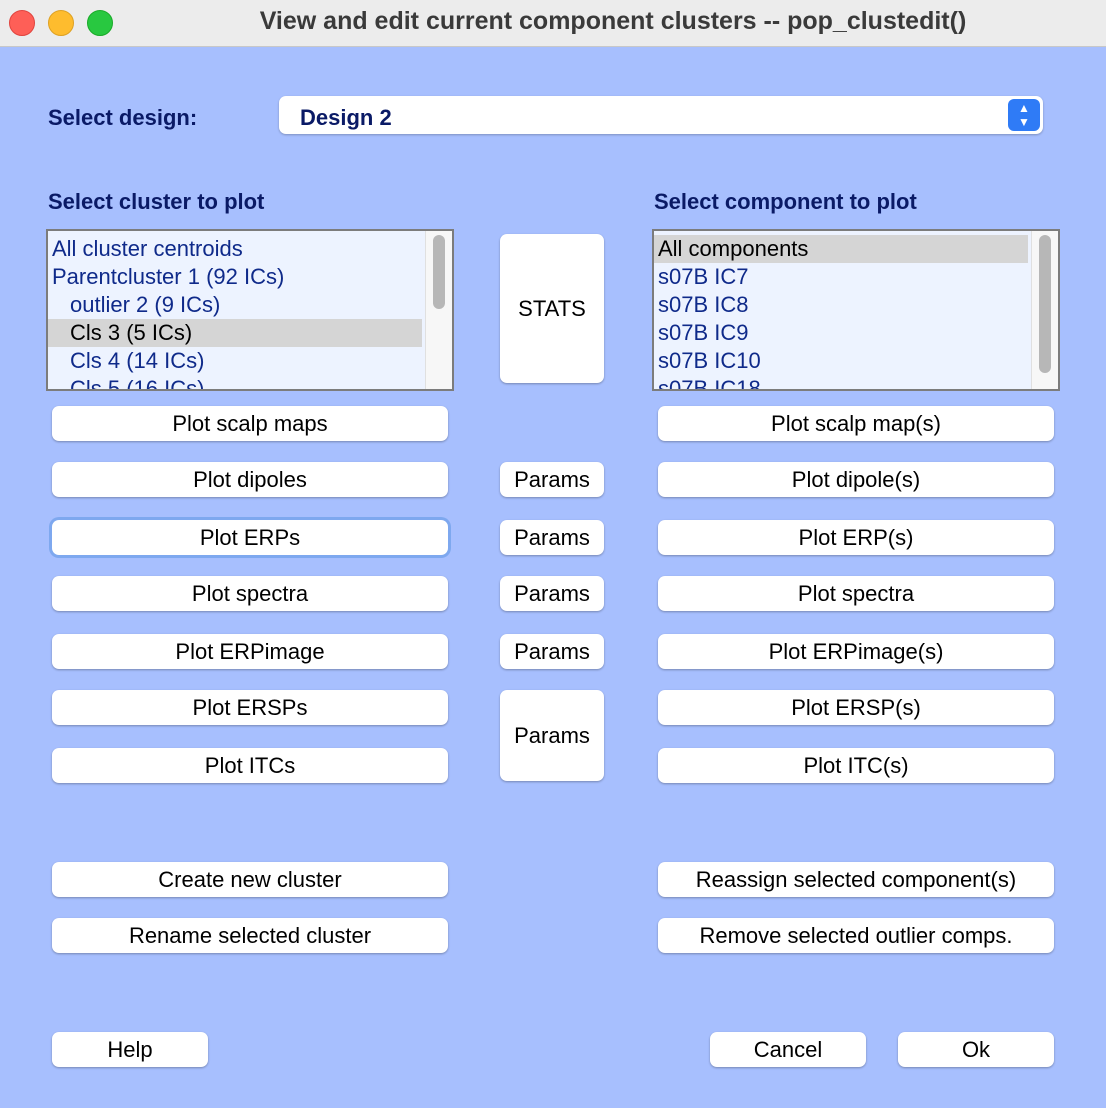  What do you see at coordinates (235, 305) in the screenshot?
I see `cluster-list-item-outlier-2: outlier 2 (9 ICs)` at bounding box center [235, 305].